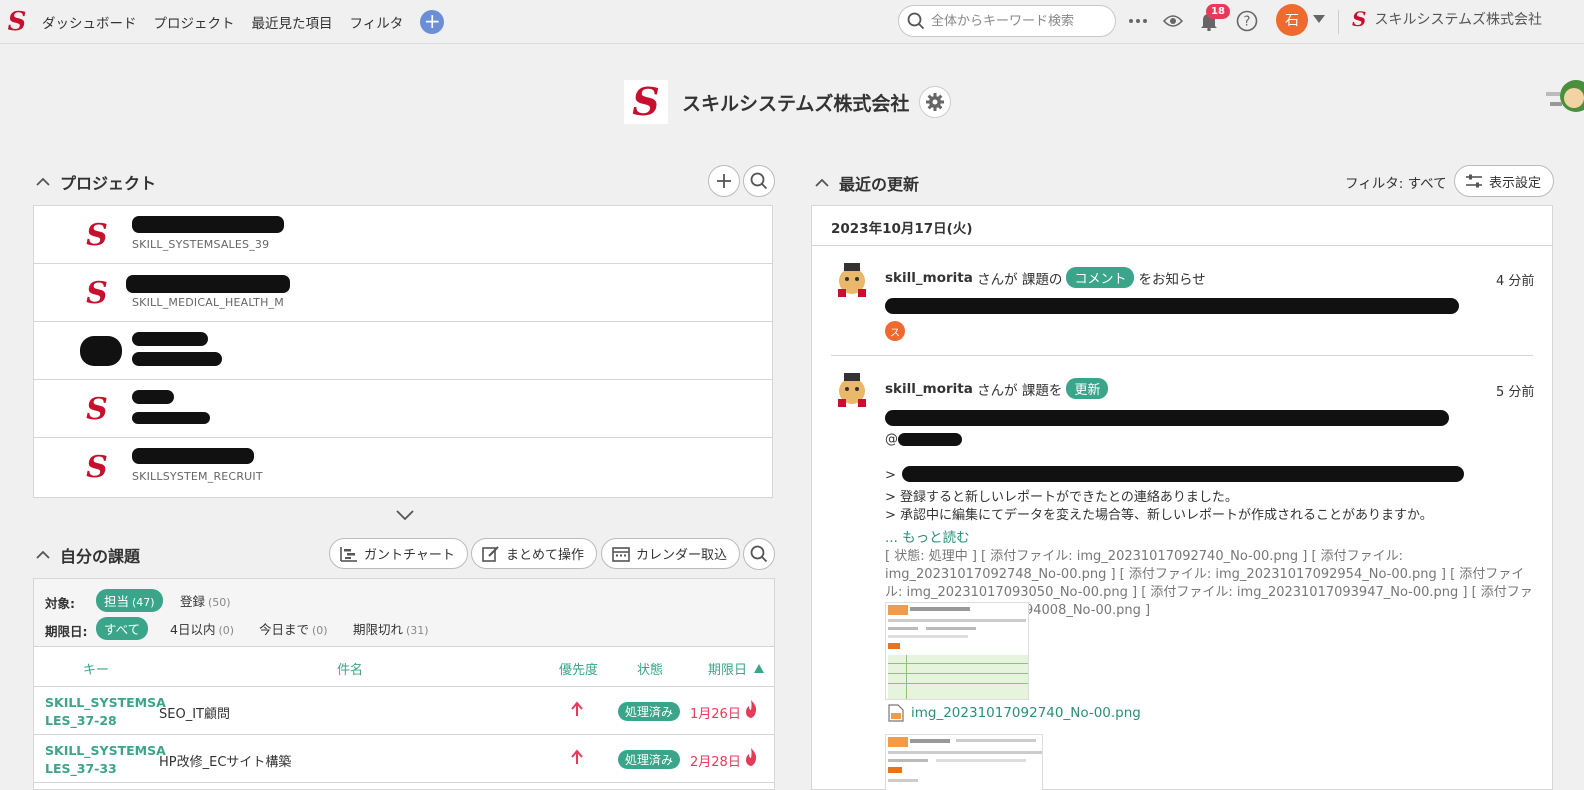 This screenshot has width=1584, height=790. Describe the element at coordinates (202, 628) in the screenshot. I see `filter-due-4days: 4日以内 (0)` at that location.